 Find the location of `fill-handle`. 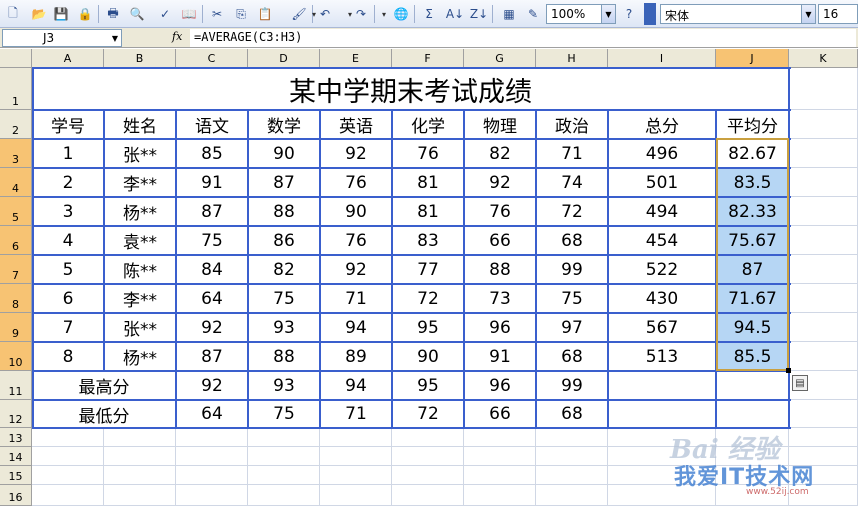

fill-handle is located at coordinates (788, 370).